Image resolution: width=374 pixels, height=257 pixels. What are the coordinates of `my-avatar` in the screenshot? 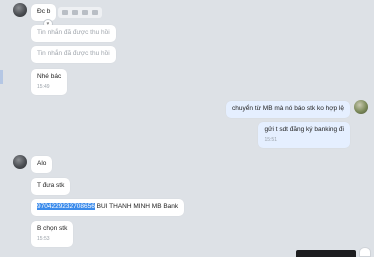 It's located at (361, 107).